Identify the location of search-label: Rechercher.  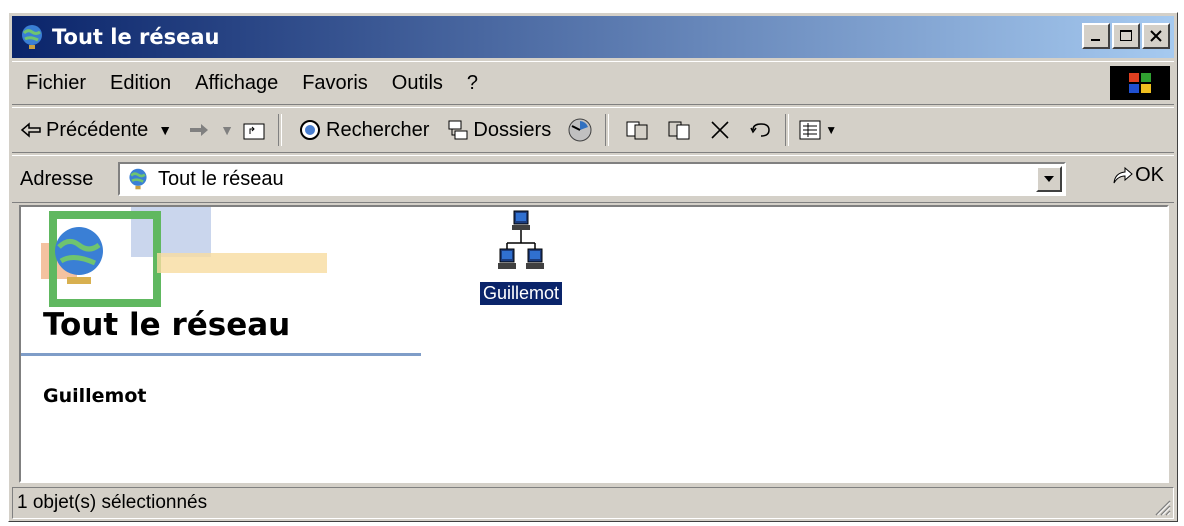
(378, 129).